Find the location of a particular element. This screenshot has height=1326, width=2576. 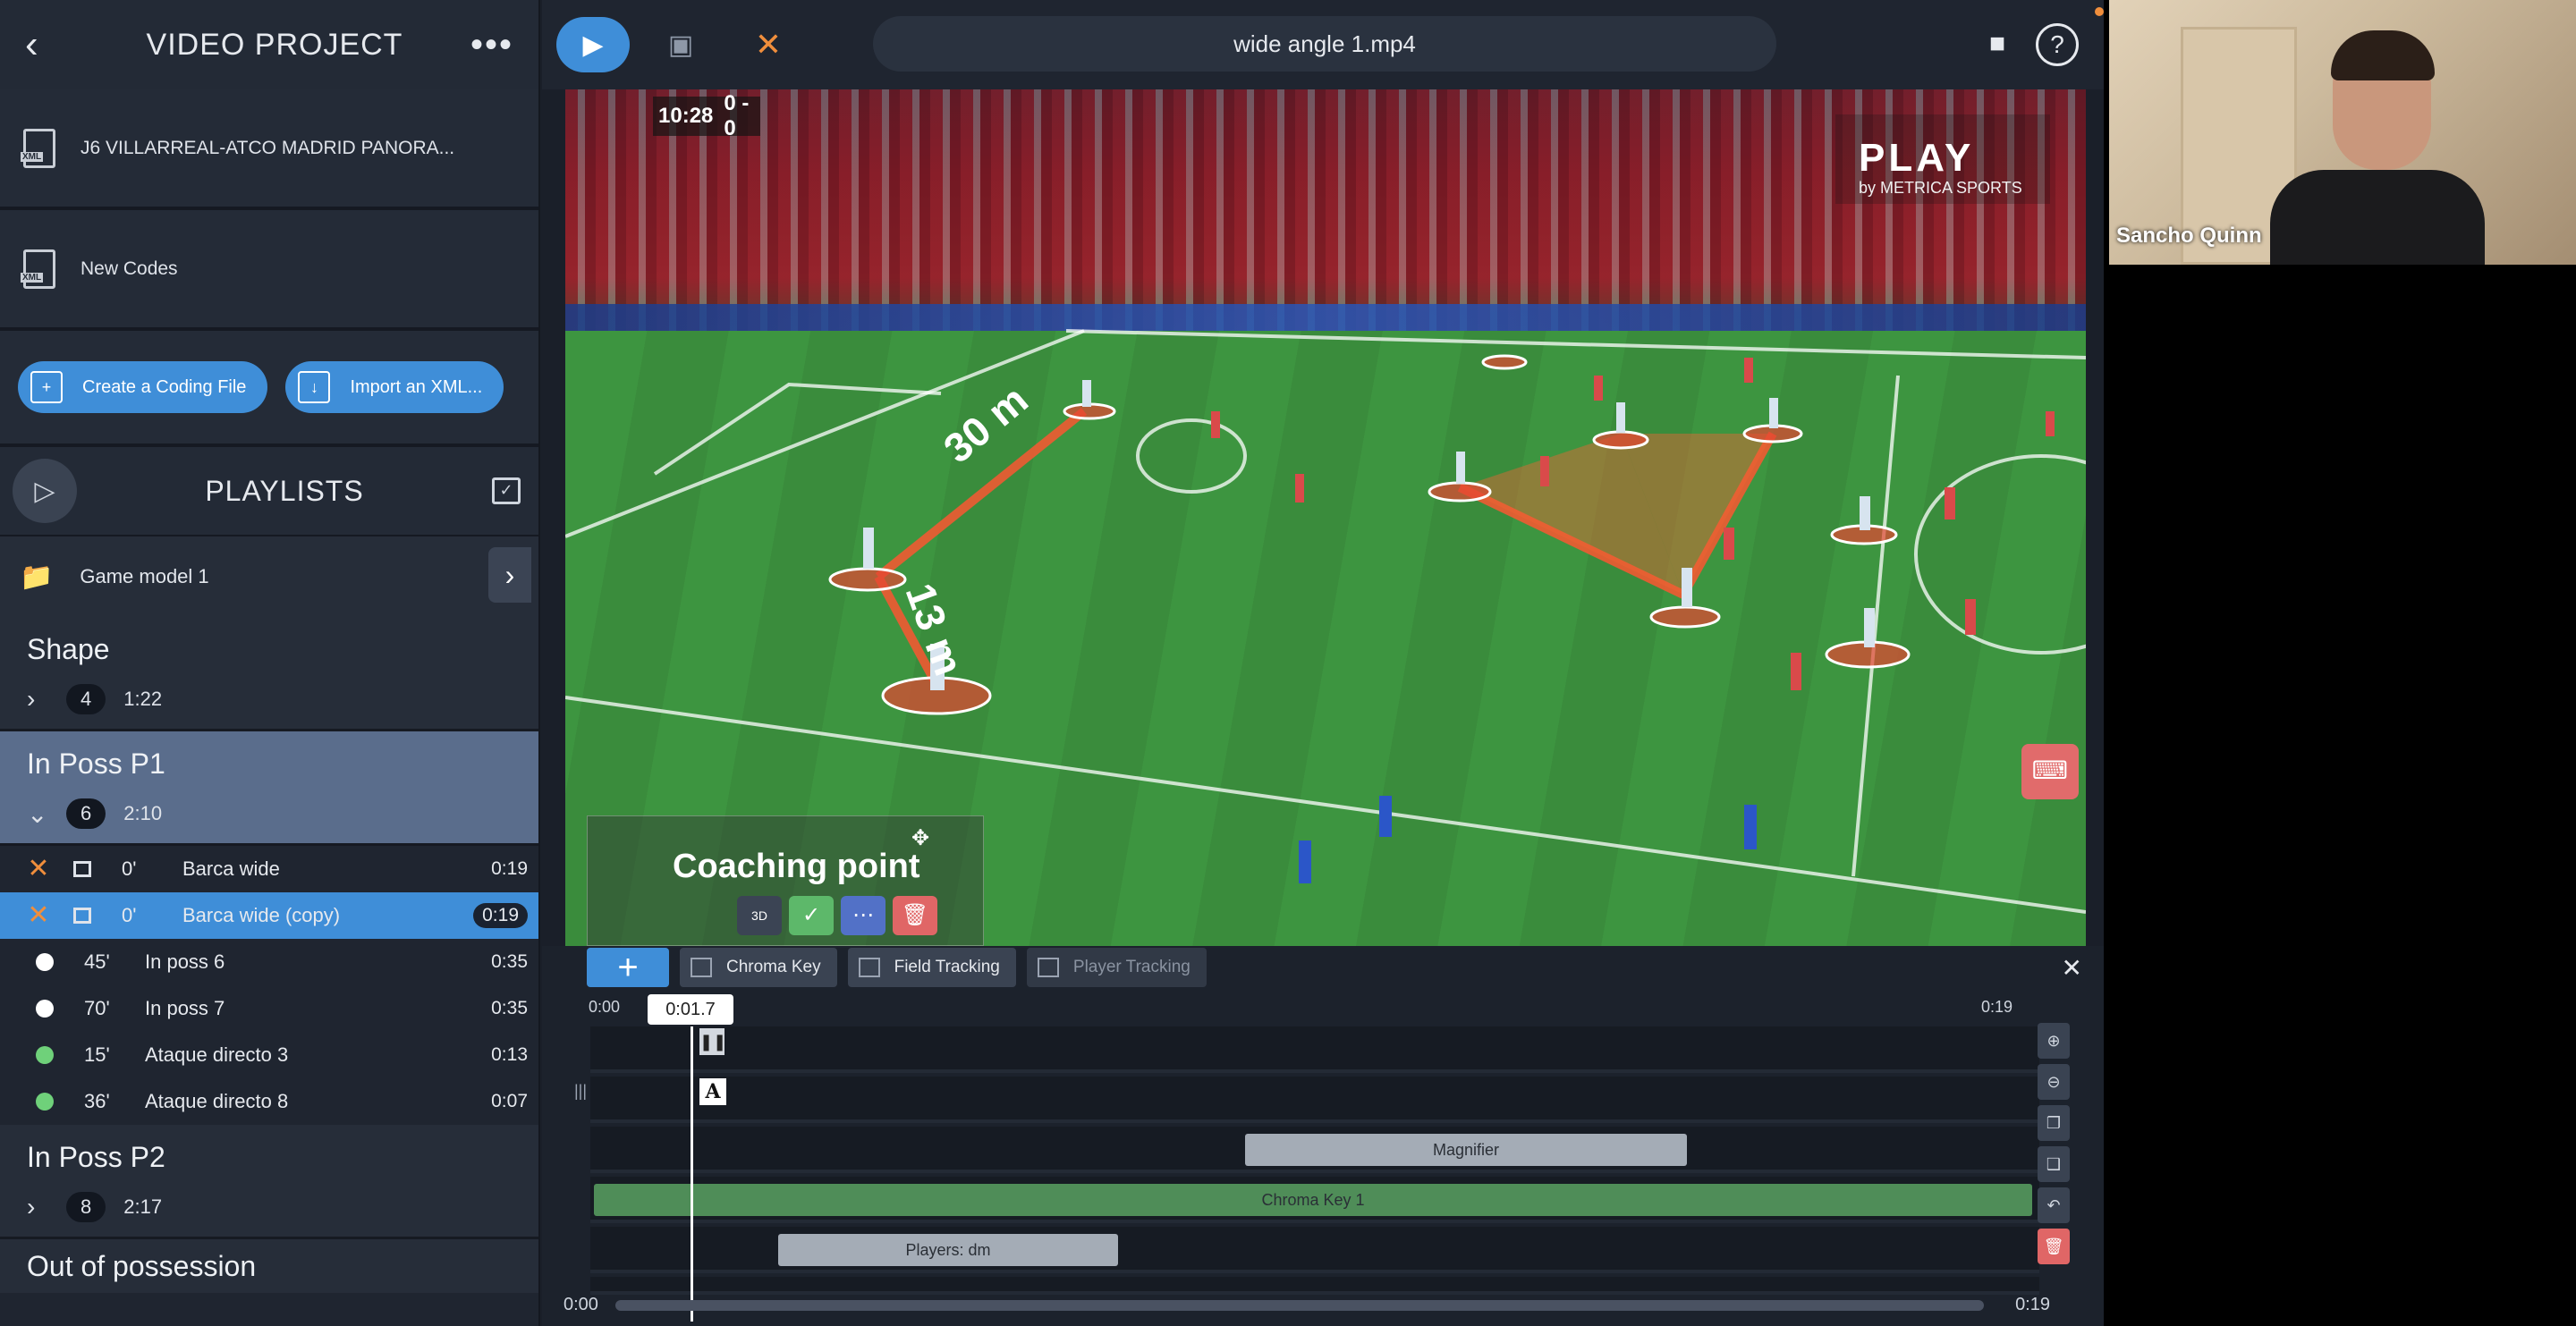

clip-name: Ataque directo 8 is located at coordinates (217, 1101).